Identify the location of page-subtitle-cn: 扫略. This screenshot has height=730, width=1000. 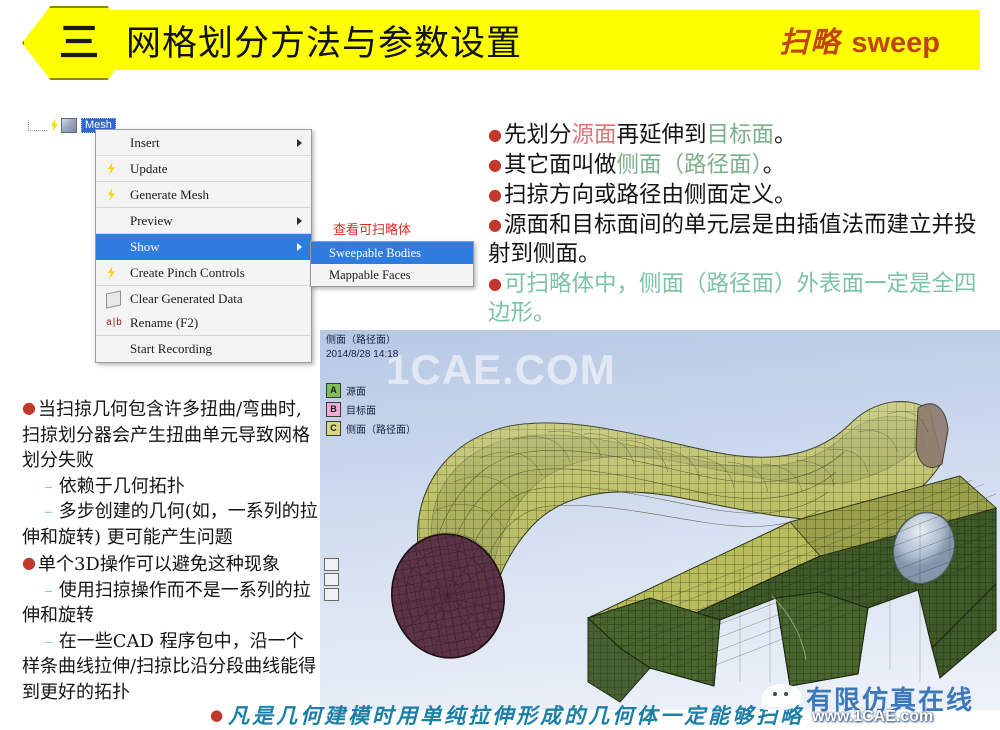
(810, 42).